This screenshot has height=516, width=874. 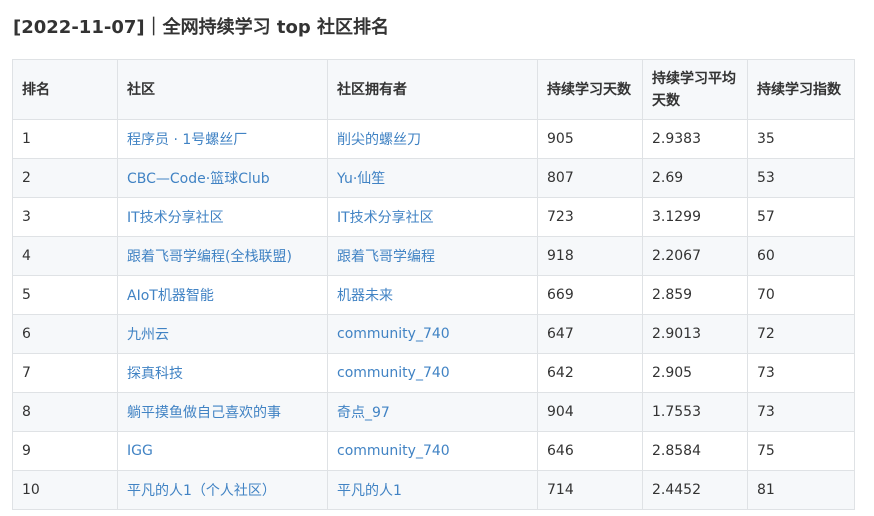 I want to click on avg-days-cell: 2.859, so click(x=695, y=295).